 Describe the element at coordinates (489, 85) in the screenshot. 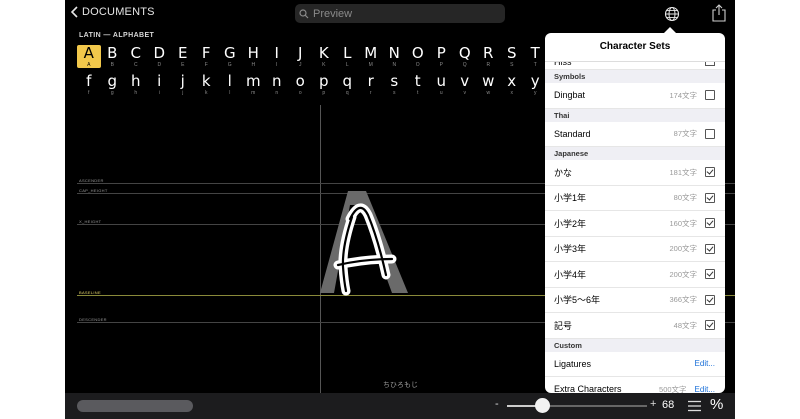

I see `glyph-cell: ww` at that location.